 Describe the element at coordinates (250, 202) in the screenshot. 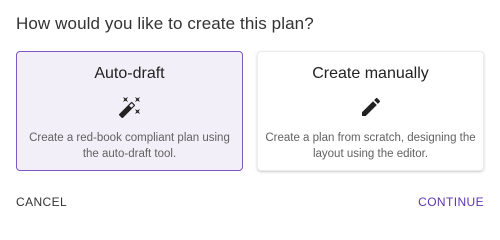

I see `dialog-actions: CANCEL CONTINUE` at that location.